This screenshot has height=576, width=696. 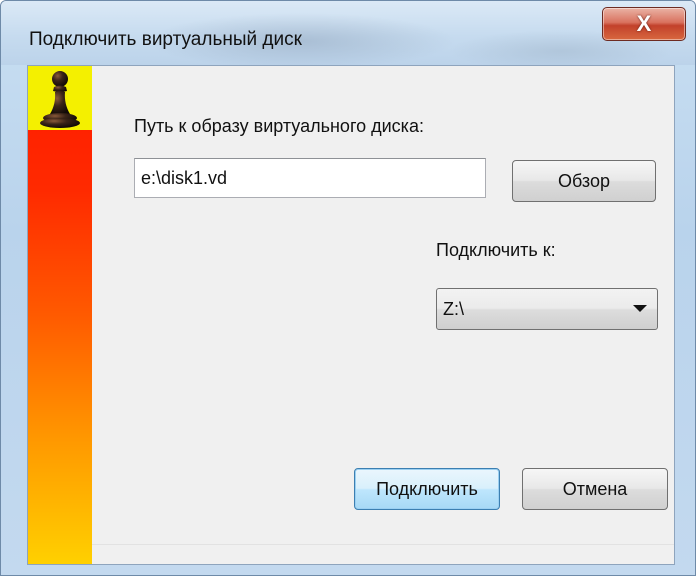 I want to click on window-title: Подключить виртуальный диск, so click(x=165, y=39).